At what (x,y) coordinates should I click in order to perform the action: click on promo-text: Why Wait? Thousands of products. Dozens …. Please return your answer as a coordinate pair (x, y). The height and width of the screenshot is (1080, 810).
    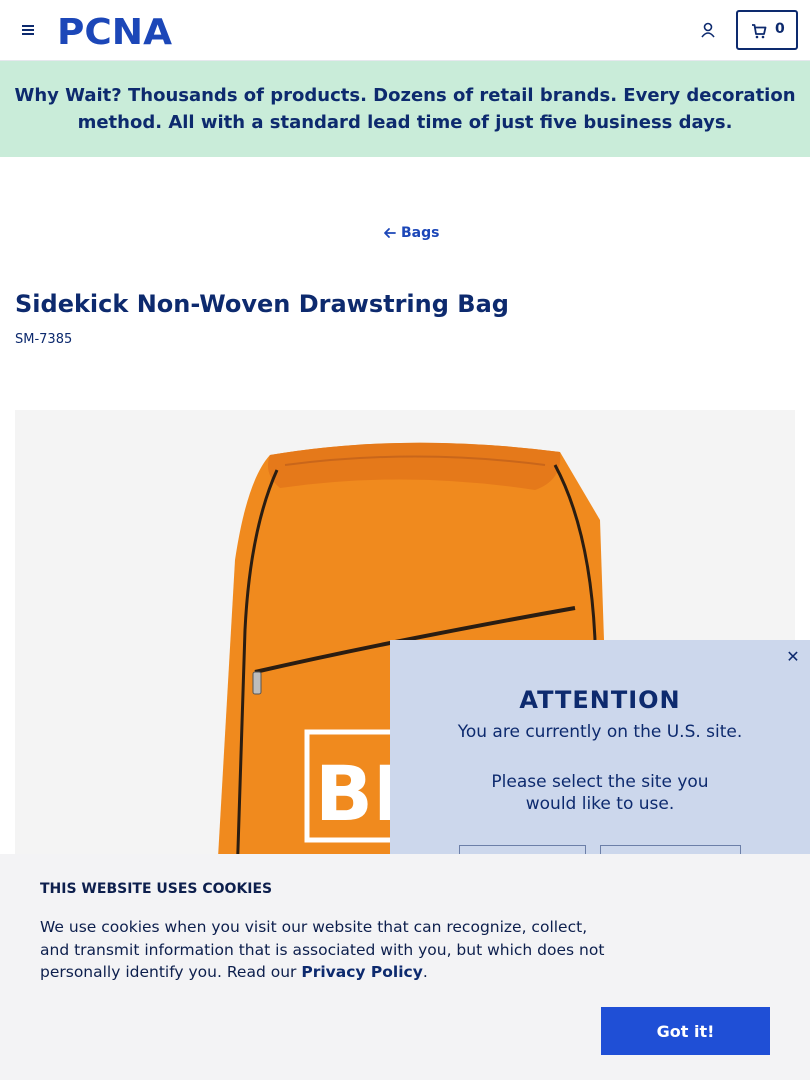
    Looking at the image, I should click on (405, 109).